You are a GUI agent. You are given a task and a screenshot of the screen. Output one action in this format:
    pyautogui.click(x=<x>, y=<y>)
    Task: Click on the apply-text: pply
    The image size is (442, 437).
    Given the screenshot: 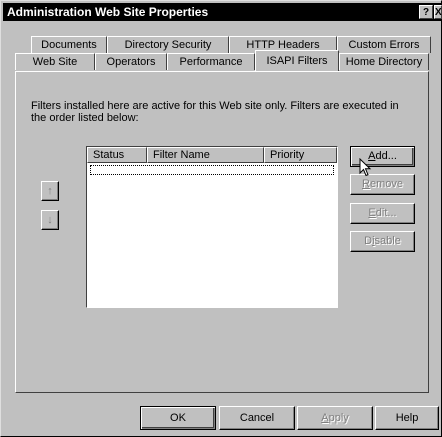 What is the action you would take?
    pyautogui.click(x=338, y=418)
    